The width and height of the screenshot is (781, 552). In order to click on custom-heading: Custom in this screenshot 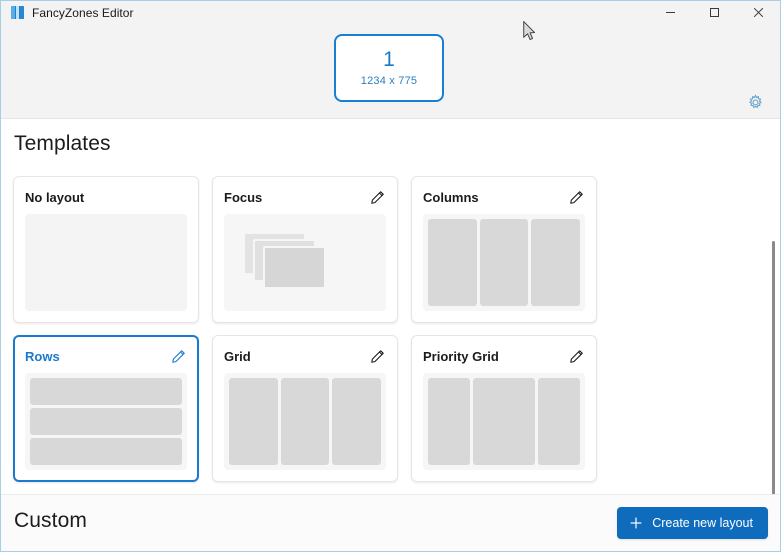, I will do `click(50, 520)`.